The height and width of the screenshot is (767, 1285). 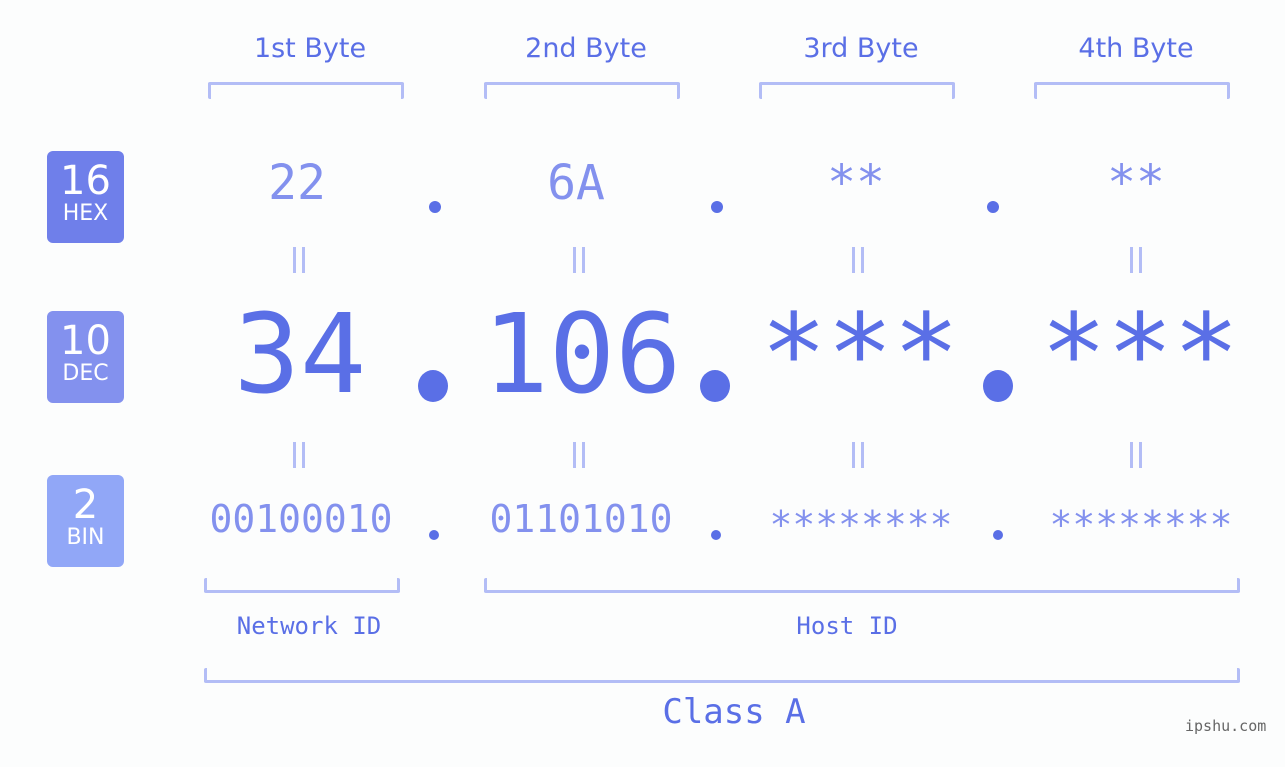 What do you see at coordinates (860, 354) in the screenshot?
I see `dec-byte-3: ***` at bounding box center [860, 354].